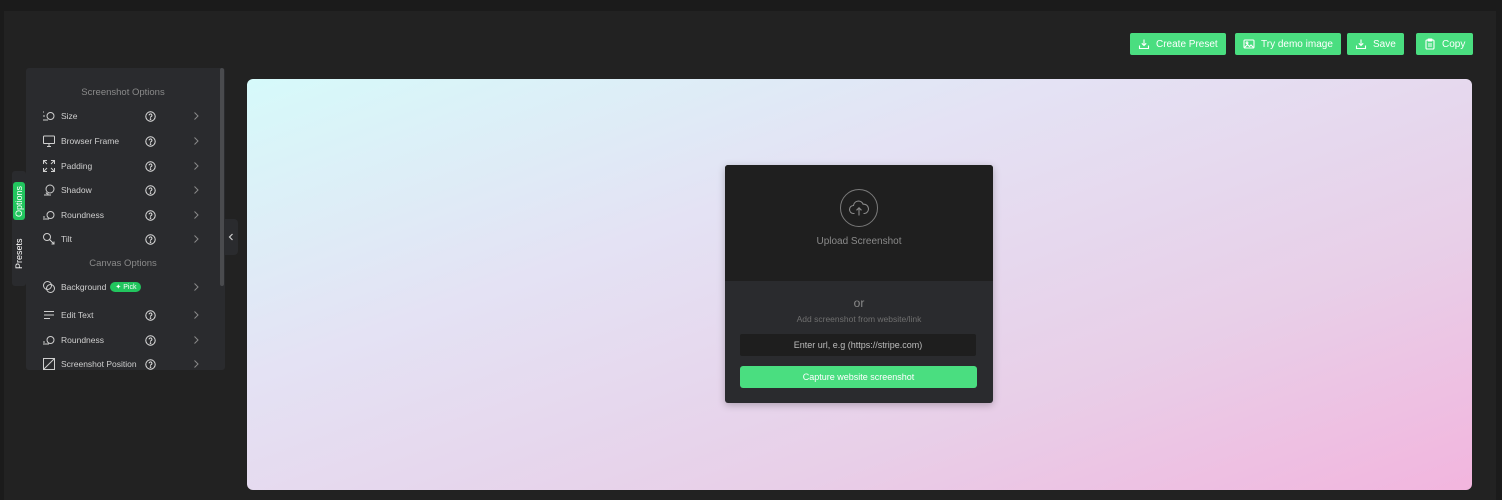 Image resolution: width=1502 pixels, height=500 pixels. What do you see at coordinates (99, 364) in the screenshot?
I see `option-screenshot-position-label: Screenshot Position` at bounding box center [99, 364].